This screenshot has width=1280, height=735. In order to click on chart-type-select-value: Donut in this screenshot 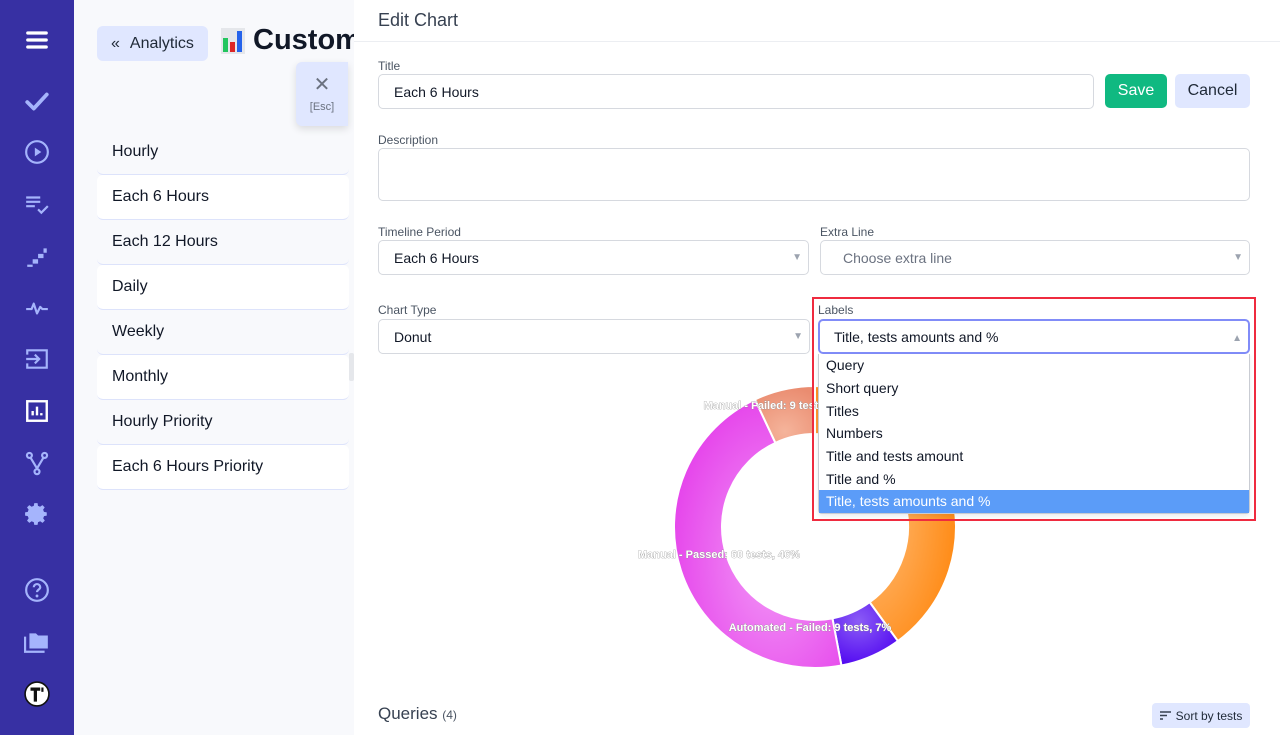, I will do `click(413, 336)`.